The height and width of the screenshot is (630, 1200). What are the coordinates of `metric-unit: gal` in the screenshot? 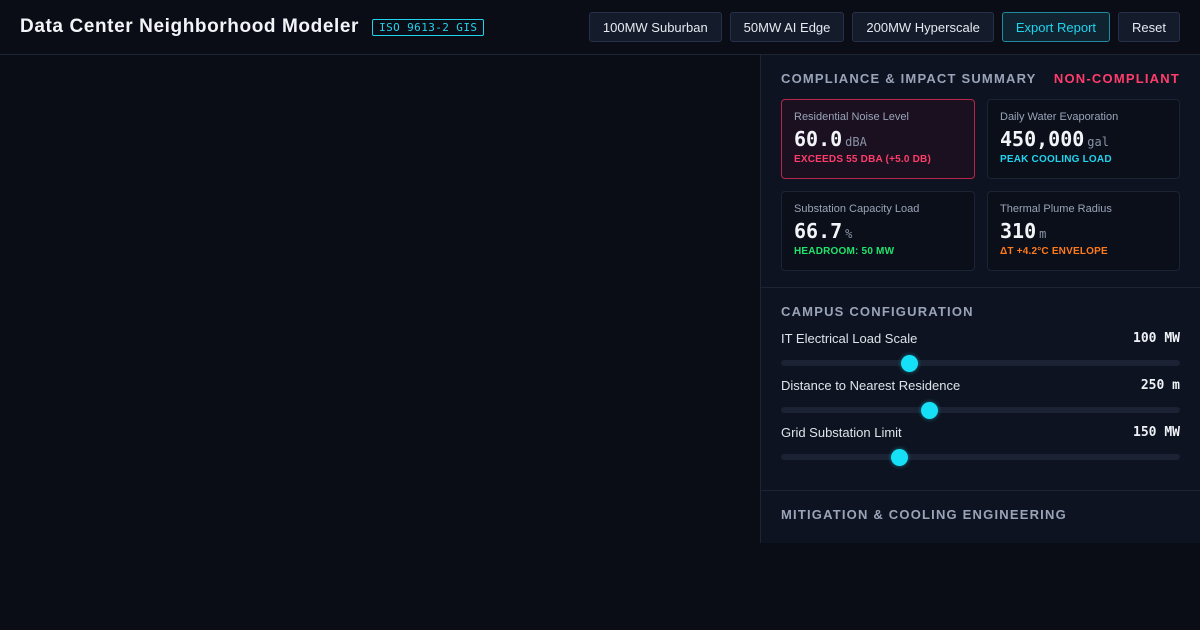 It's located at (1098, 142).